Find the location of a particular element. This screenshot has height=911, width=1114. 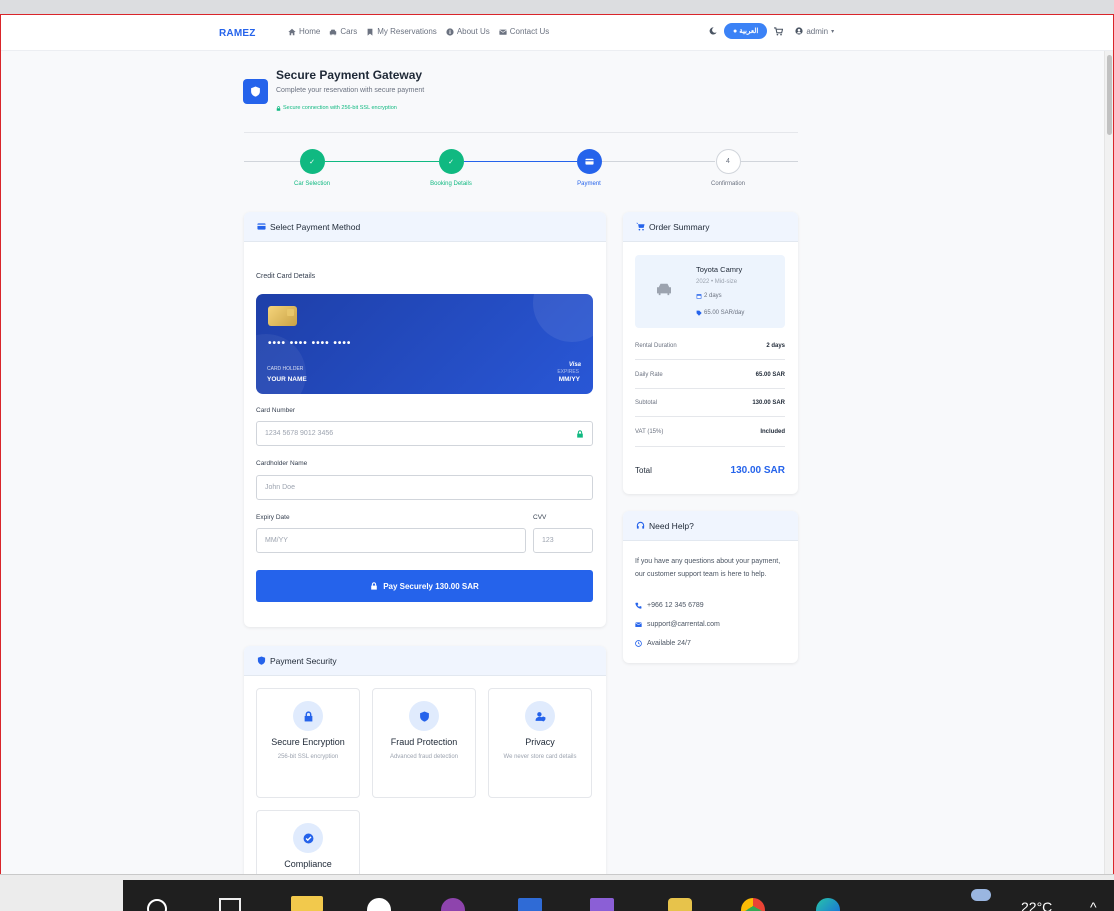

expiry-date-label: Expiry Date is located at coordinates (273, 517).